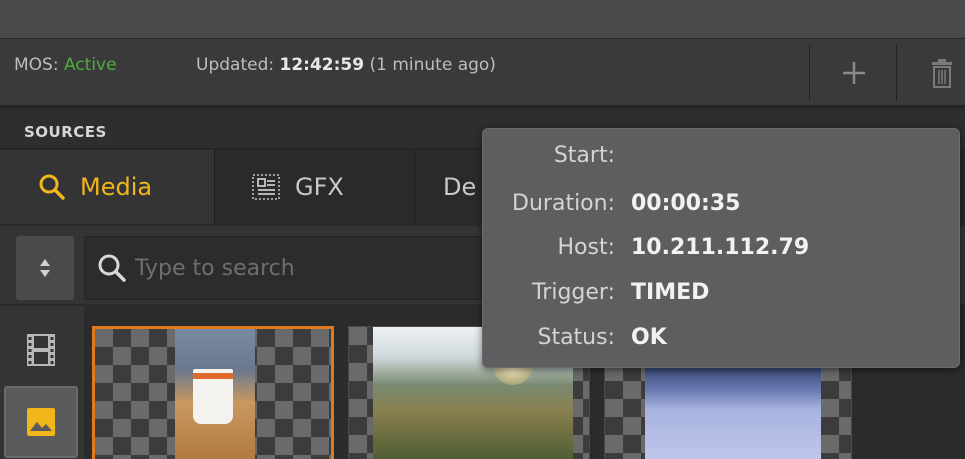 Image resolution: width=965 pixels, height=459 pixels. I want to click on host-value: 10.211.112.79, so click(720, 247).